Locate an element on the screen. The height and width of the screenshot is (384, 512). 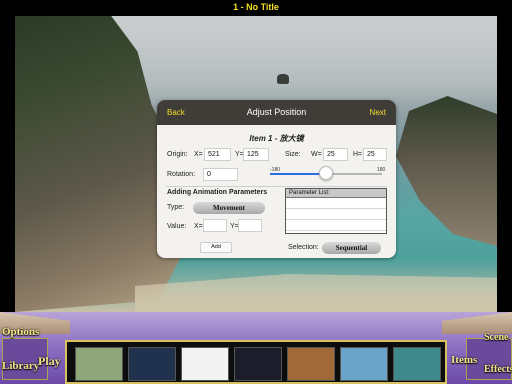
selection-select: Sequential is located at coordinates (351, 248).